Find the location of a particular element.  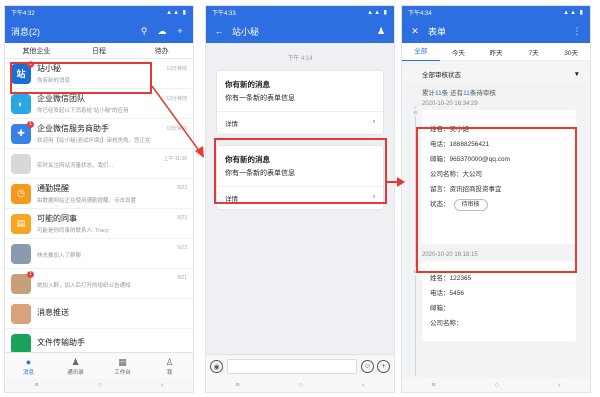

tab-yesterday: 昨天 is located at coordinates (496, 52).